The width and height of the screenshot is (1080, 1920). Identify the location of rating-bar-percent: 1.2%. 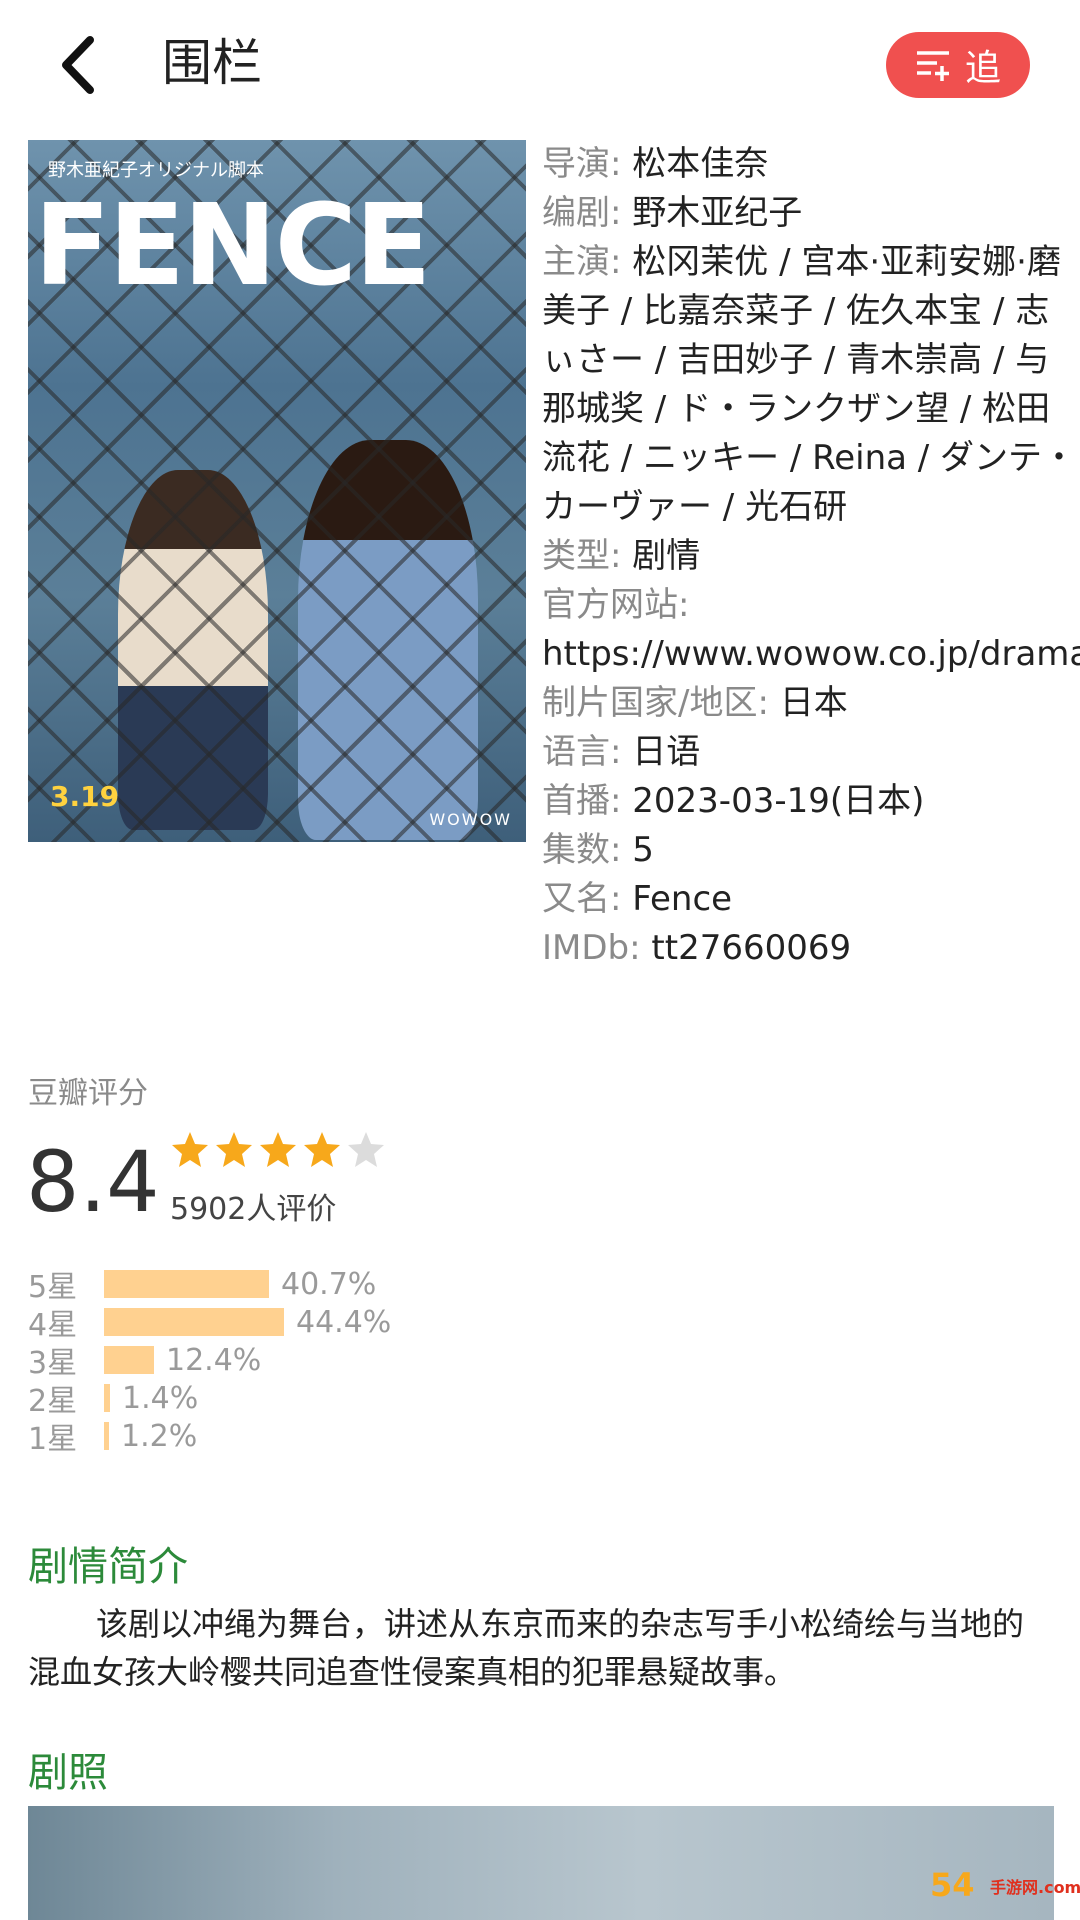
(159, 1436).